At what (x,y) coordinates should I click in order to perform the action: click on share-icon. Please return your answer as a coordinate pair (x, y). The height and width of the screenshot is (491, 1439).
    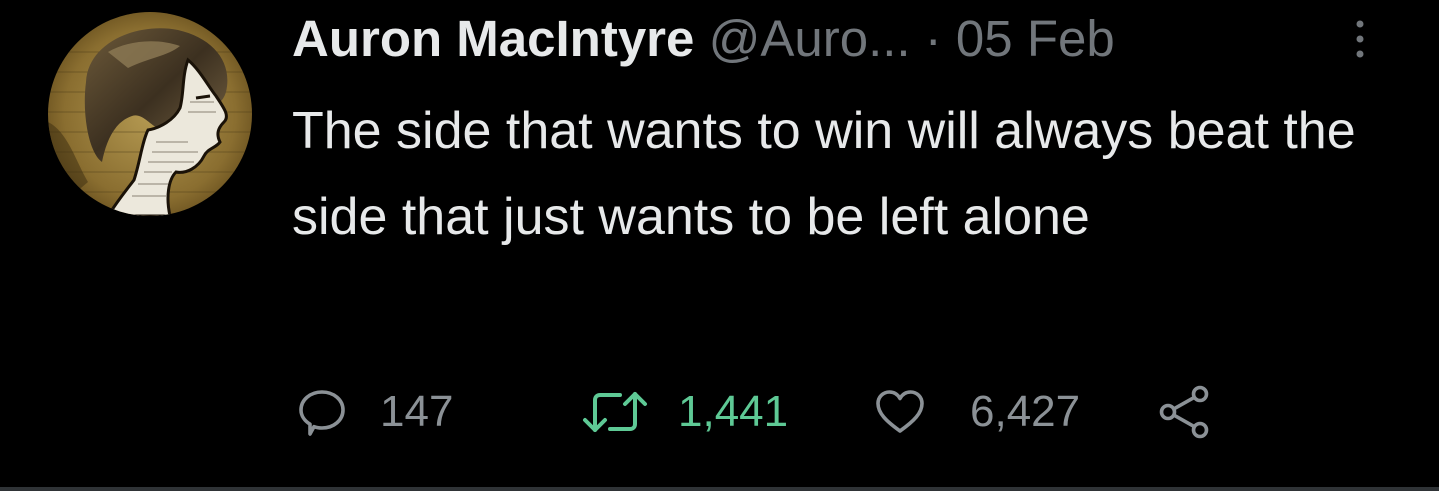
    Looking at the image, I should click on (1184, 412).